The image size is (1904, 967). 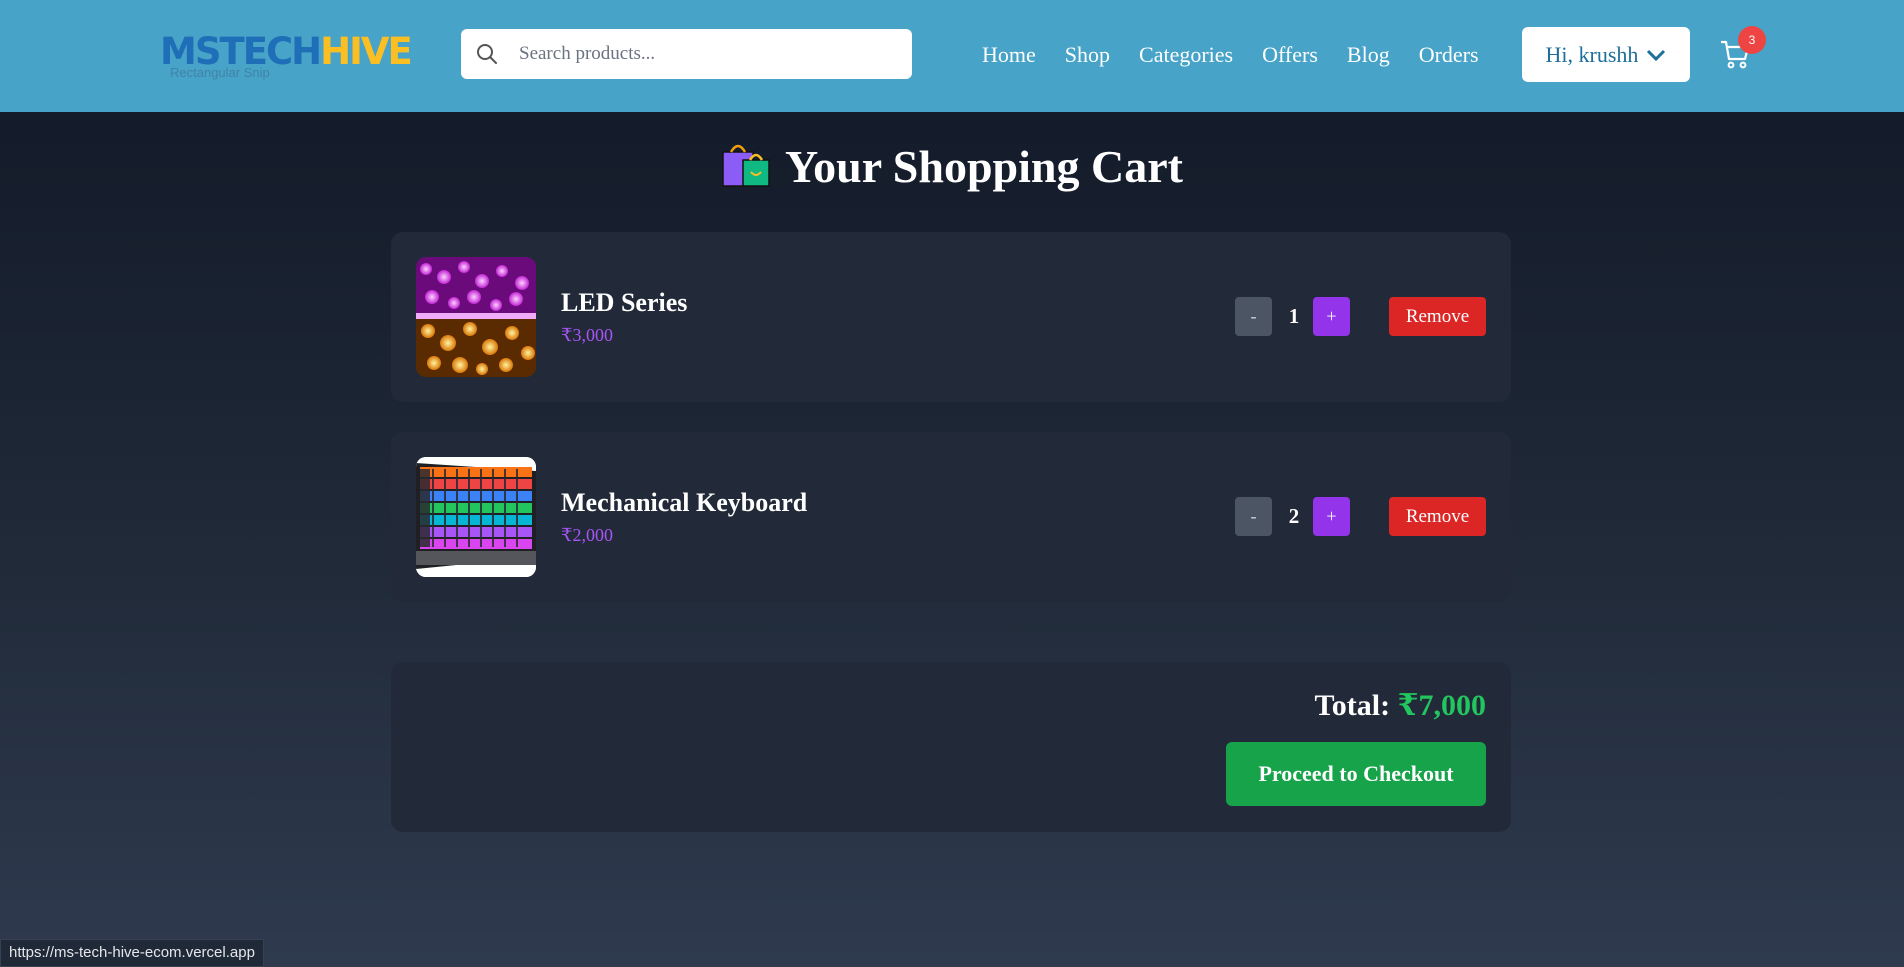 I want to click on page-title: Your Shopping Cart, so click(x=952, y=170).